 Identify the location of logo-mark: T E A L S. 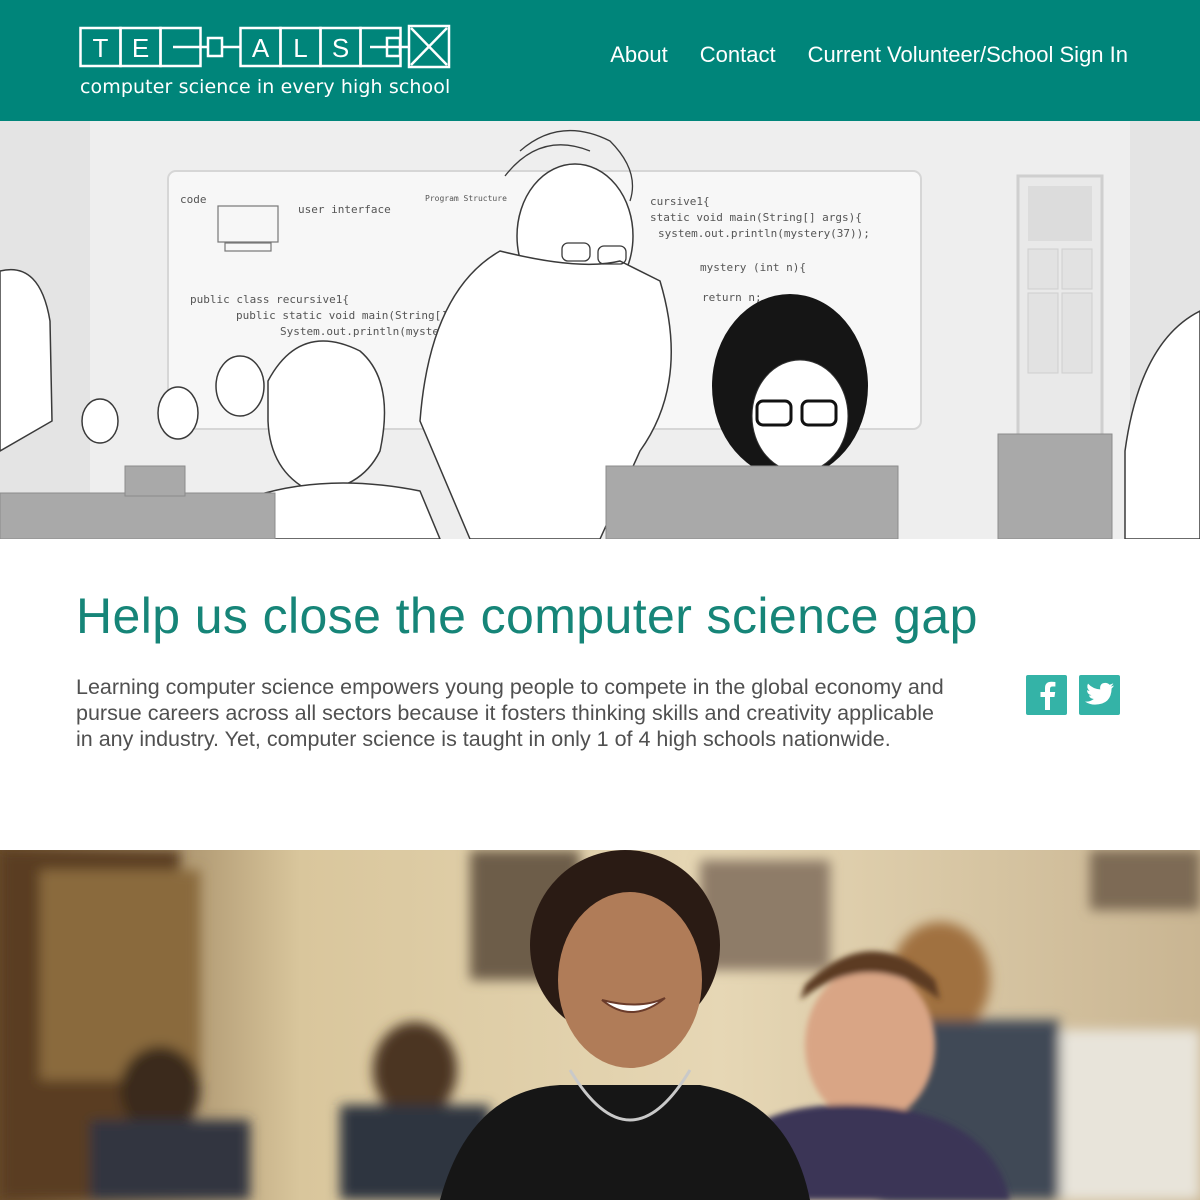
(265, 46).